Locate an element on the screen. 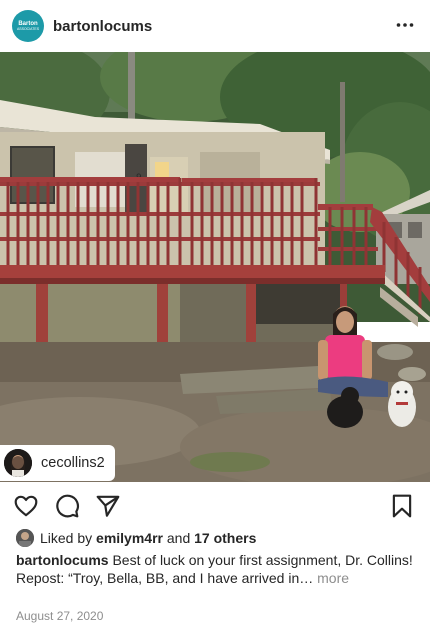  likes-prefix: Liked by is located at coordinates (66, 538).